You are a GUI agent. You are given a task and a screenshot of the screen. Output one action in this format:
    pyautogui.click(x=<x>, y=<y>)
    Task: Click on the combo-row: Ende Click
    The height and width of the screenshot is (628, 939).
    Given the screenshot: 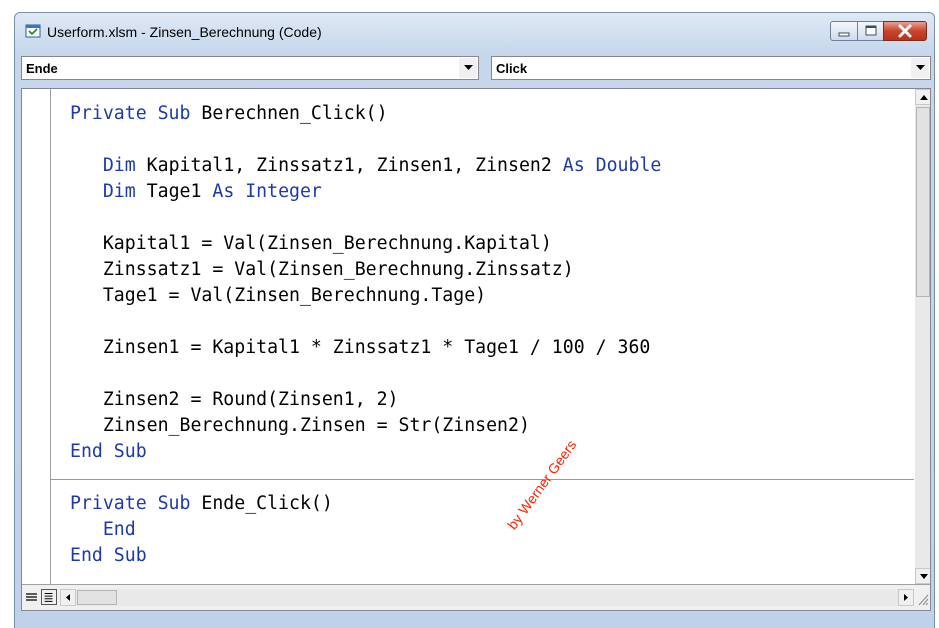 What is the action you would take?
    pyautogui.click(x=476, y=70)
    